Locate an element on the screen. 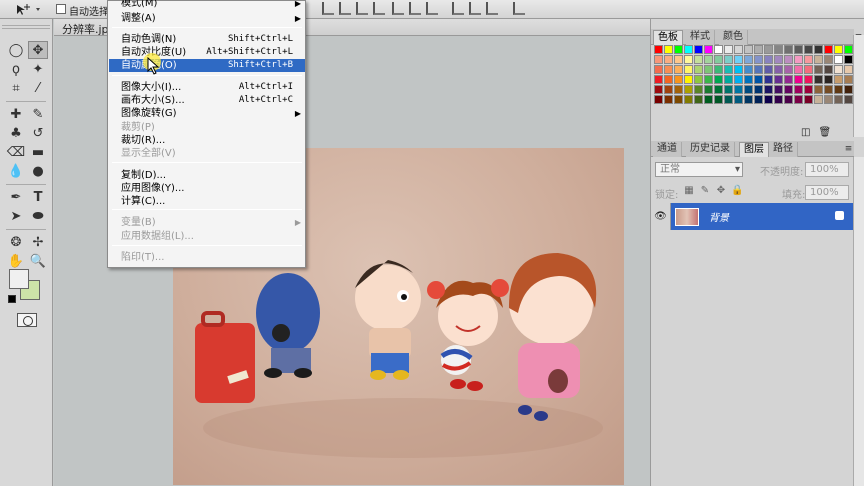 The width and height of the screenshot is (864, 486). menu-item: 自动对比度(U) Alt+Shift+Ctrl+L is located at coordinates (207, 52).